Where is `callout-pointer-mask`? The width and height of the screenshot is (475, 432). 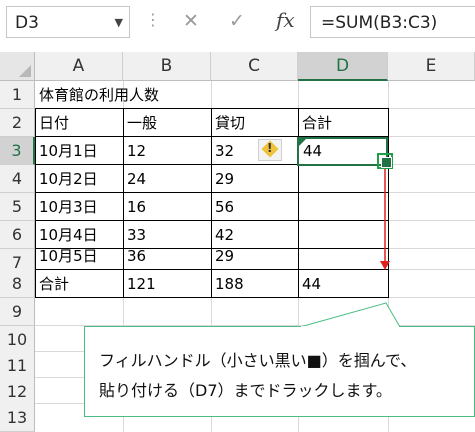 callout-pointer-mask is located at coordinates (350, 327).